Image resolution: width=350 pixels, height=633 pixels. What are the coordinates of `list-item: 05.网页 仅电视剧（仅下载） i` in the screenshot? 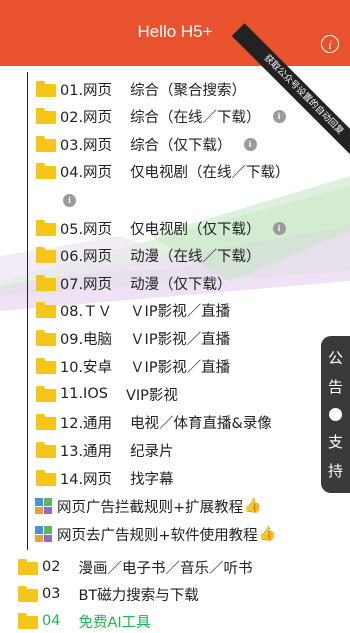 It's located at (161, 228).